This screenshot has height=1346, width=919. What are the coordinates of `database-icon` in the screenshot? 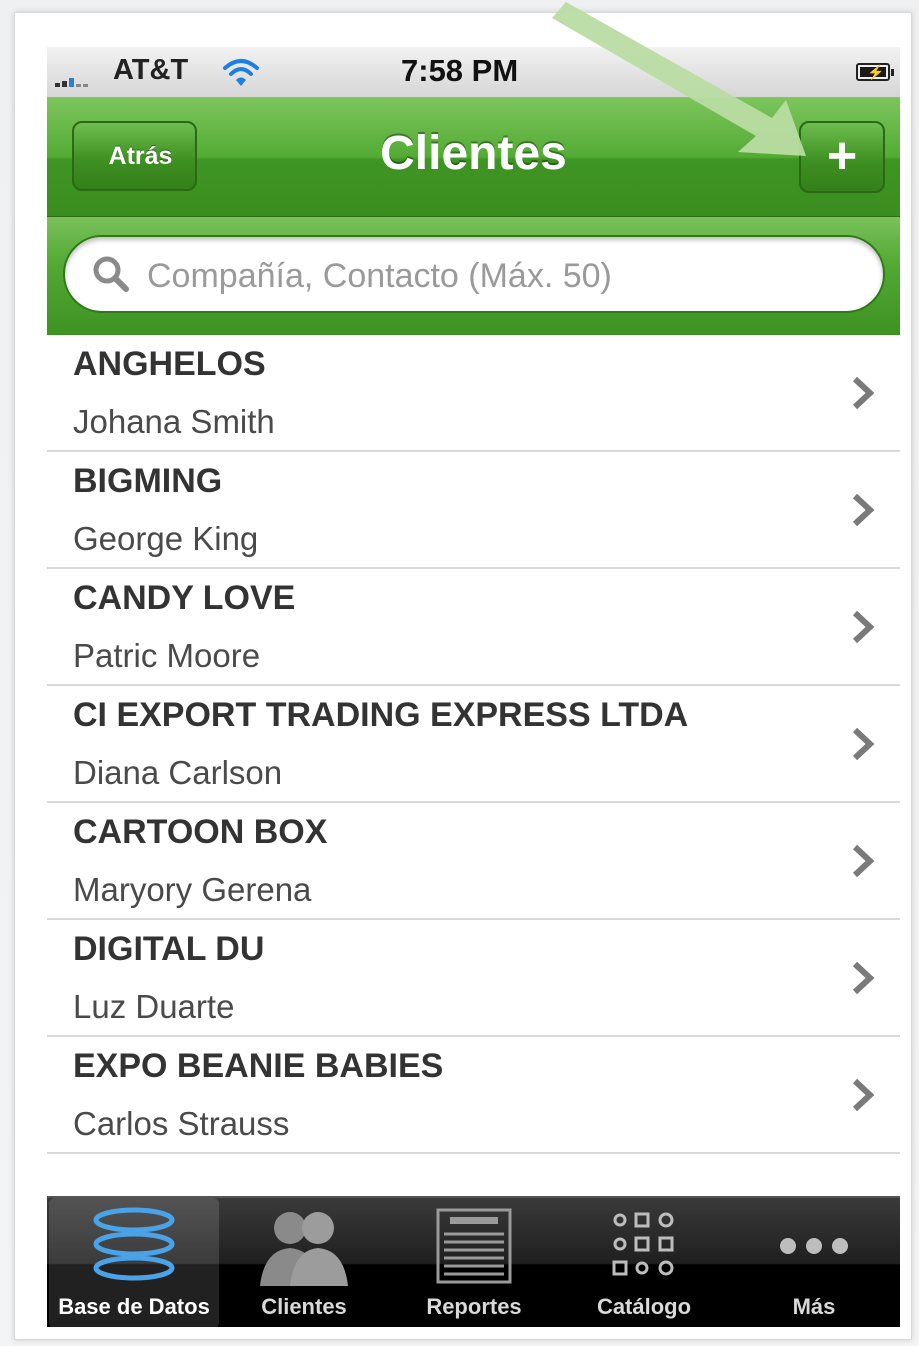 It's located at (134, 1244).